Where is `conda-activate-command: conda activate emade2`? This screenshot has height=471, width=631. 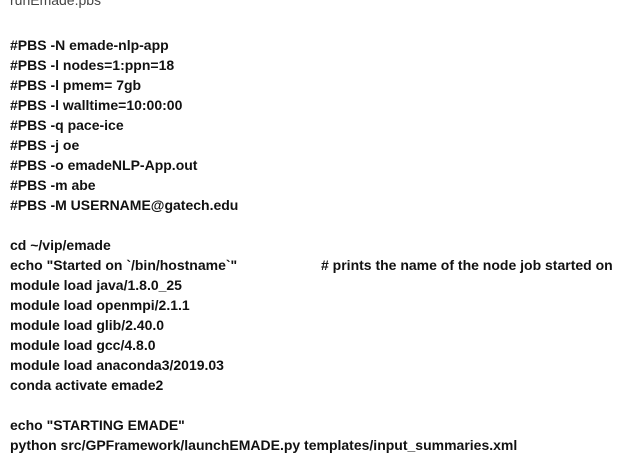
conda-activate-command: conda activate emade2 is located at coordinates (87, 385).